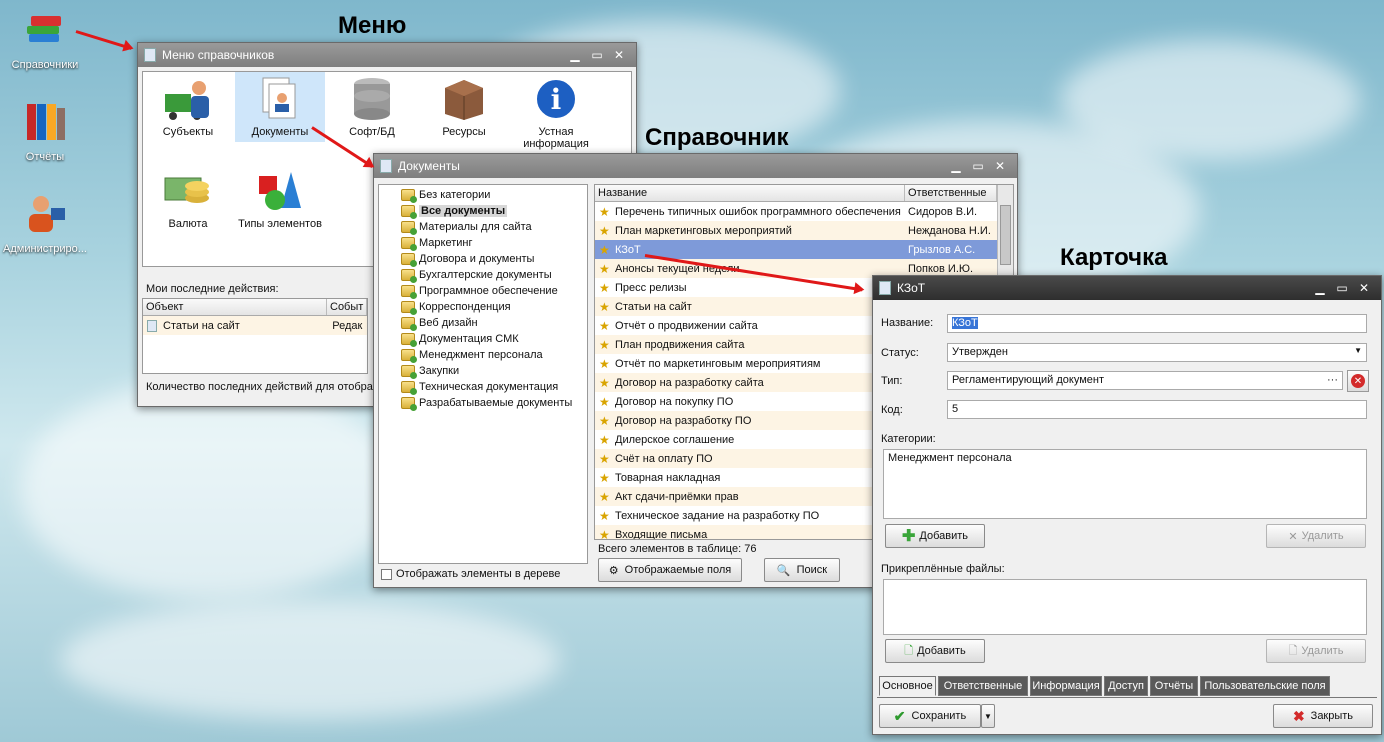 This screenshot has height=742, width=1384. Describe the element at coordinates (386, 574) in the screenshot. I see `show-in-tree-checkbox` at that location.